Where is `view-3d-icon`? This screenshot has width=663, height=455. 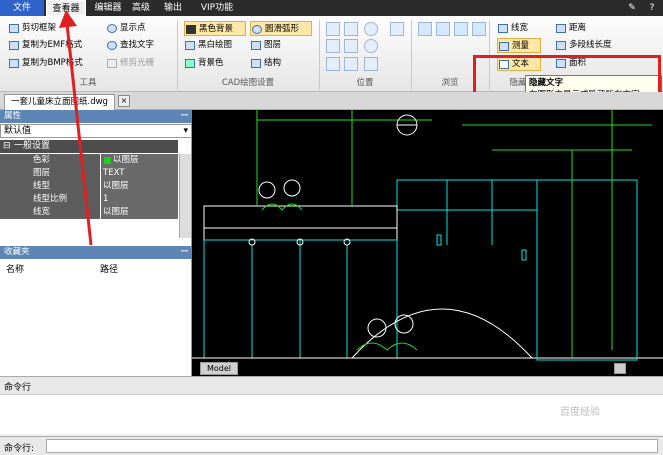 view-3d-icon is located at coordinates (371, 64).